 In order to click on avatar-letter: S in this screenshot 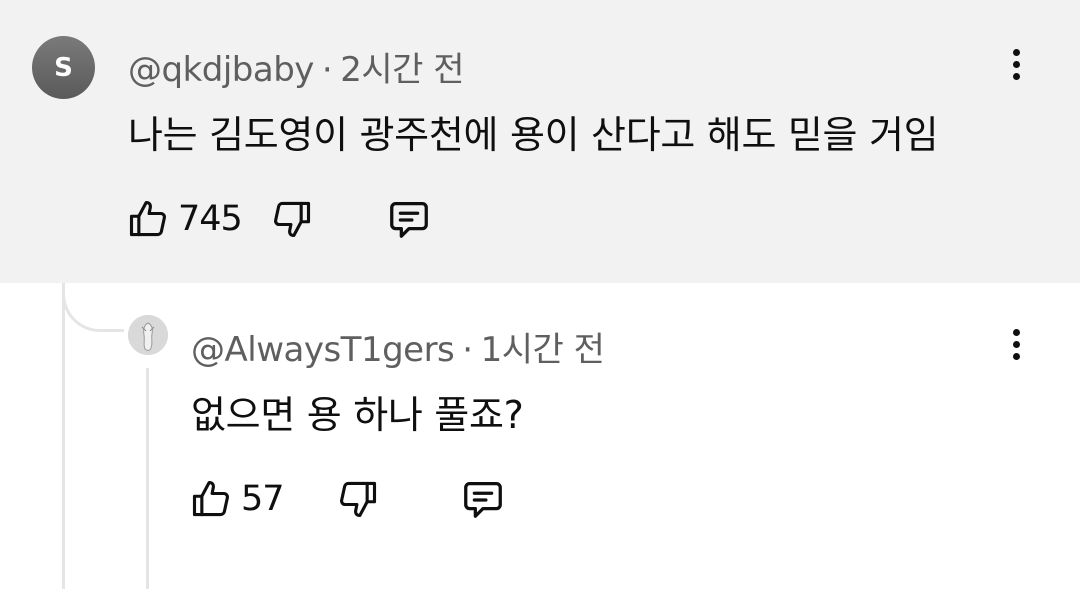, I will do `click(63, 67)`.